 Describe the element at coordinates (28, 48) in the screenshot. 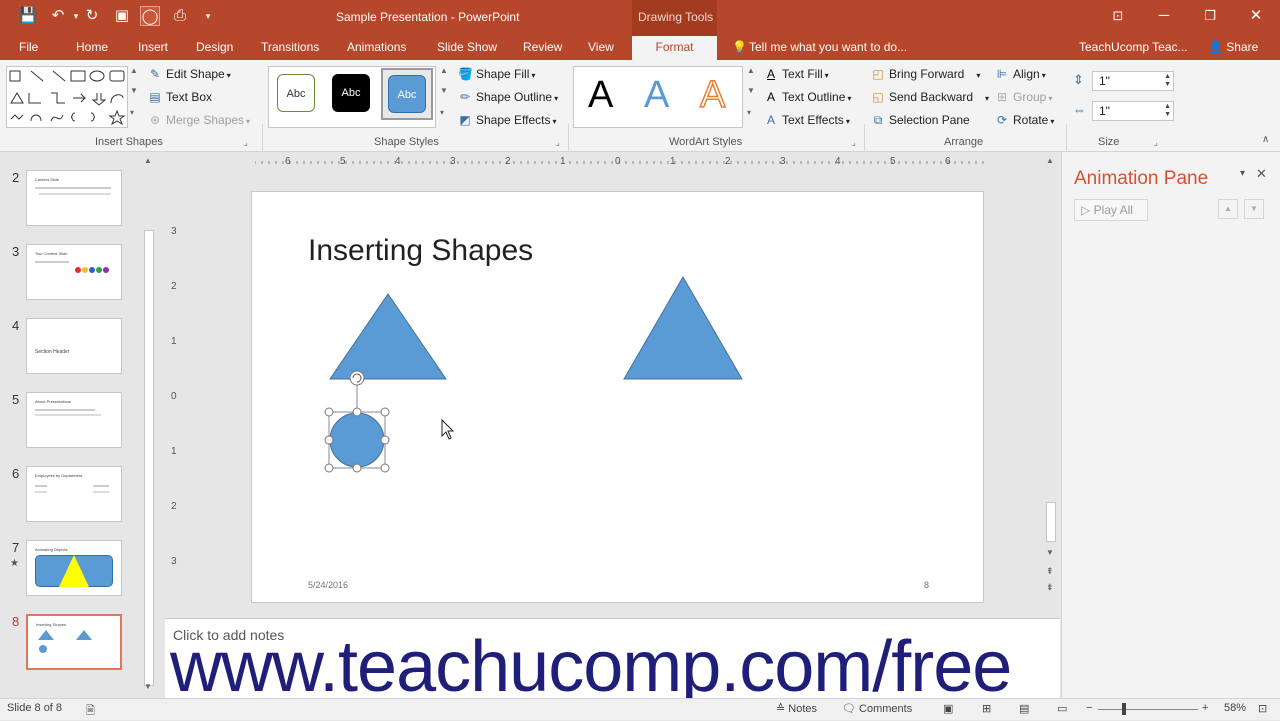

I see `tab-file: File` at that location.